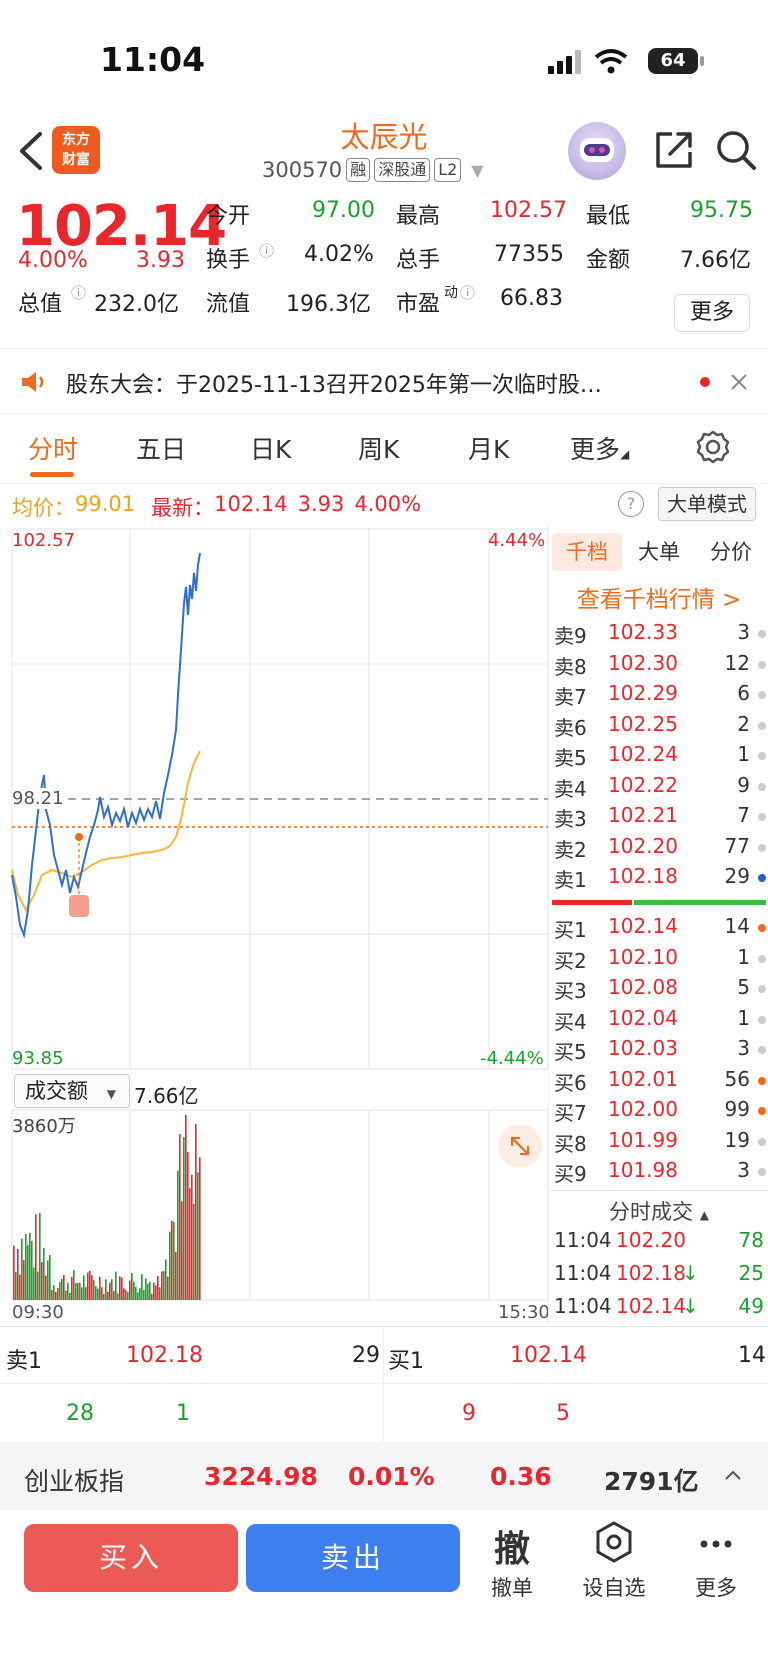  What do you see at coordinates (661, 1051) in the screenshot?
I see `bids-level-row: 买5 102.03 3` at bounding box center [661, 1051].